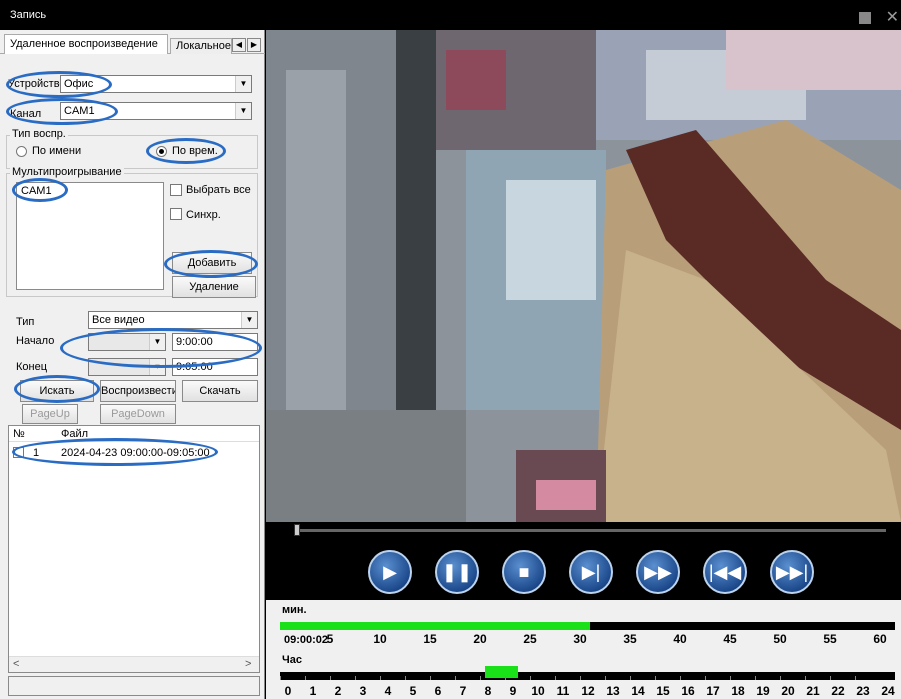 The image size is (901, 699). What do you see at coordinates (173, 320) in the screenshot?
I see `type-select: Все видео ▼` at bounding box center [173, 320].